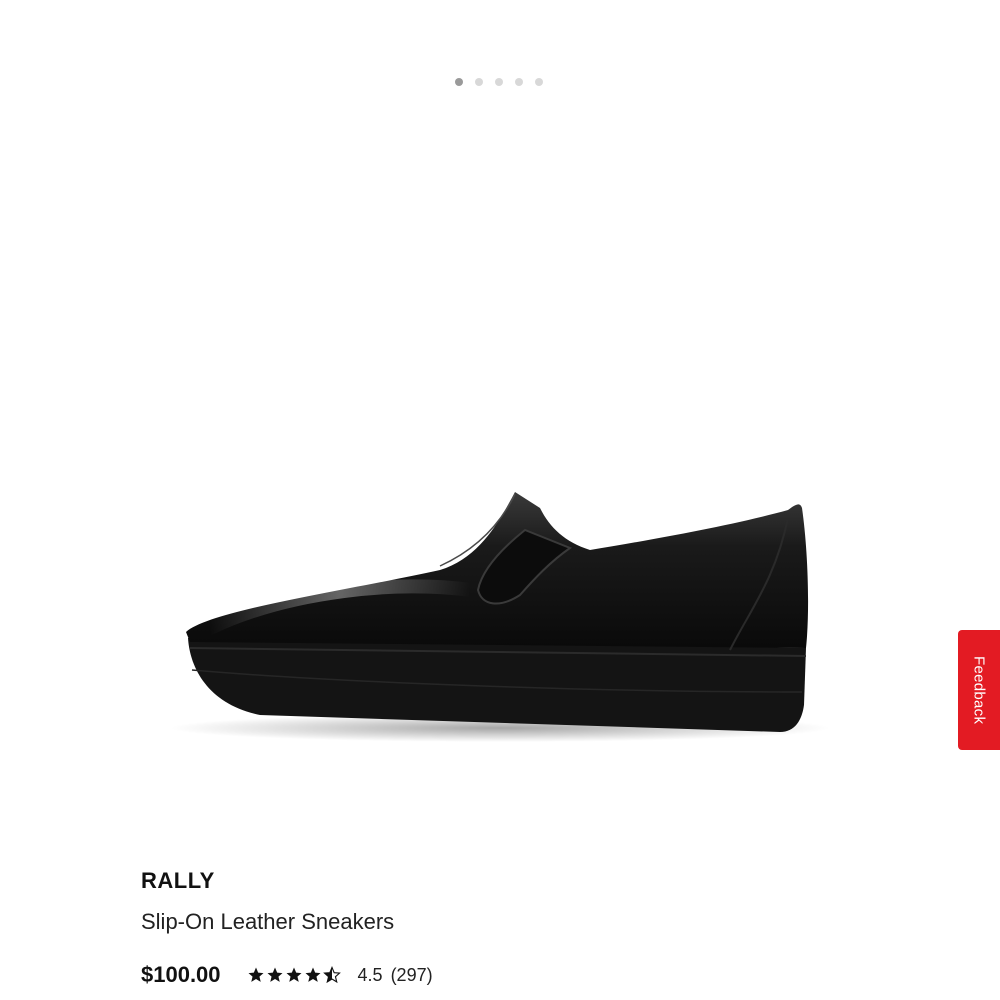 The height and width of the screenshot is (1000, 1000). I want to click on carousel-pagination, so click(499, 82).